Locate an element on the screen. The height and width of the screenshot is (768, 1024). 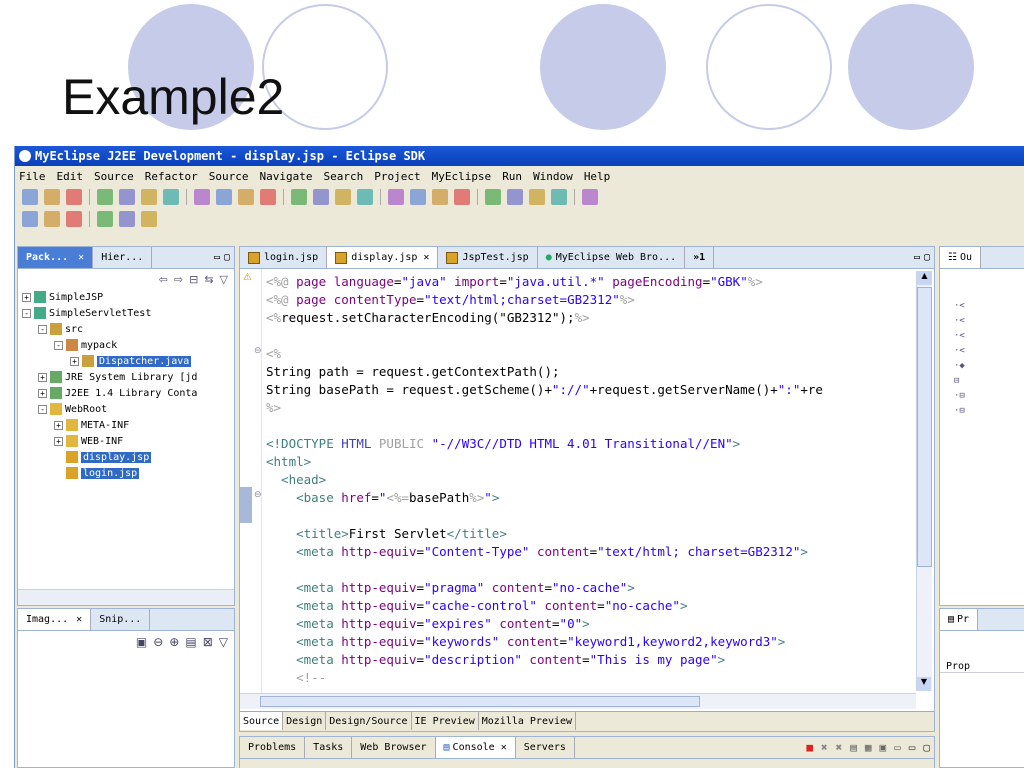
outline-node: ⊟ is located at coordinates (989, 381).